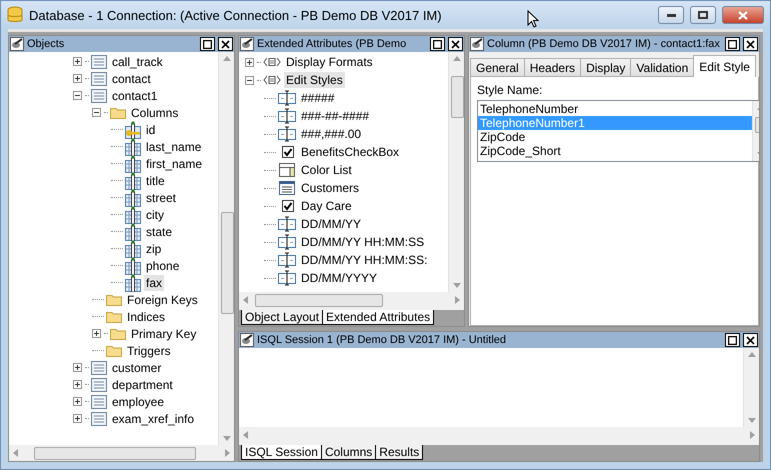 This screenshot has height=470, width=771. Describe the element at coordinates (348, 452) in the screenshot. I see `tab: Columns` at that location.